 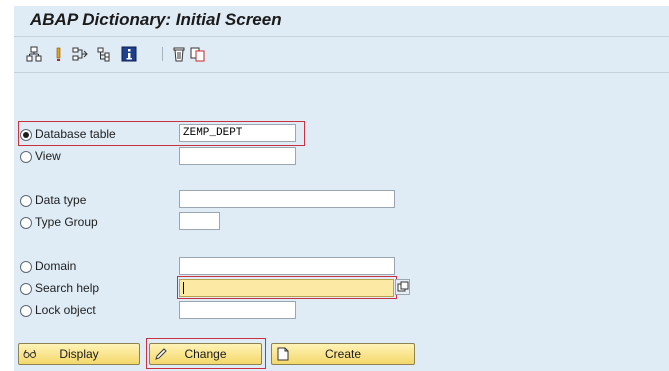 What do you see at coordinates (156, 19) in the screenshot?
I see `page-title: ABAP Dictionary: Initial Screen` at bounding box center [156, 19].